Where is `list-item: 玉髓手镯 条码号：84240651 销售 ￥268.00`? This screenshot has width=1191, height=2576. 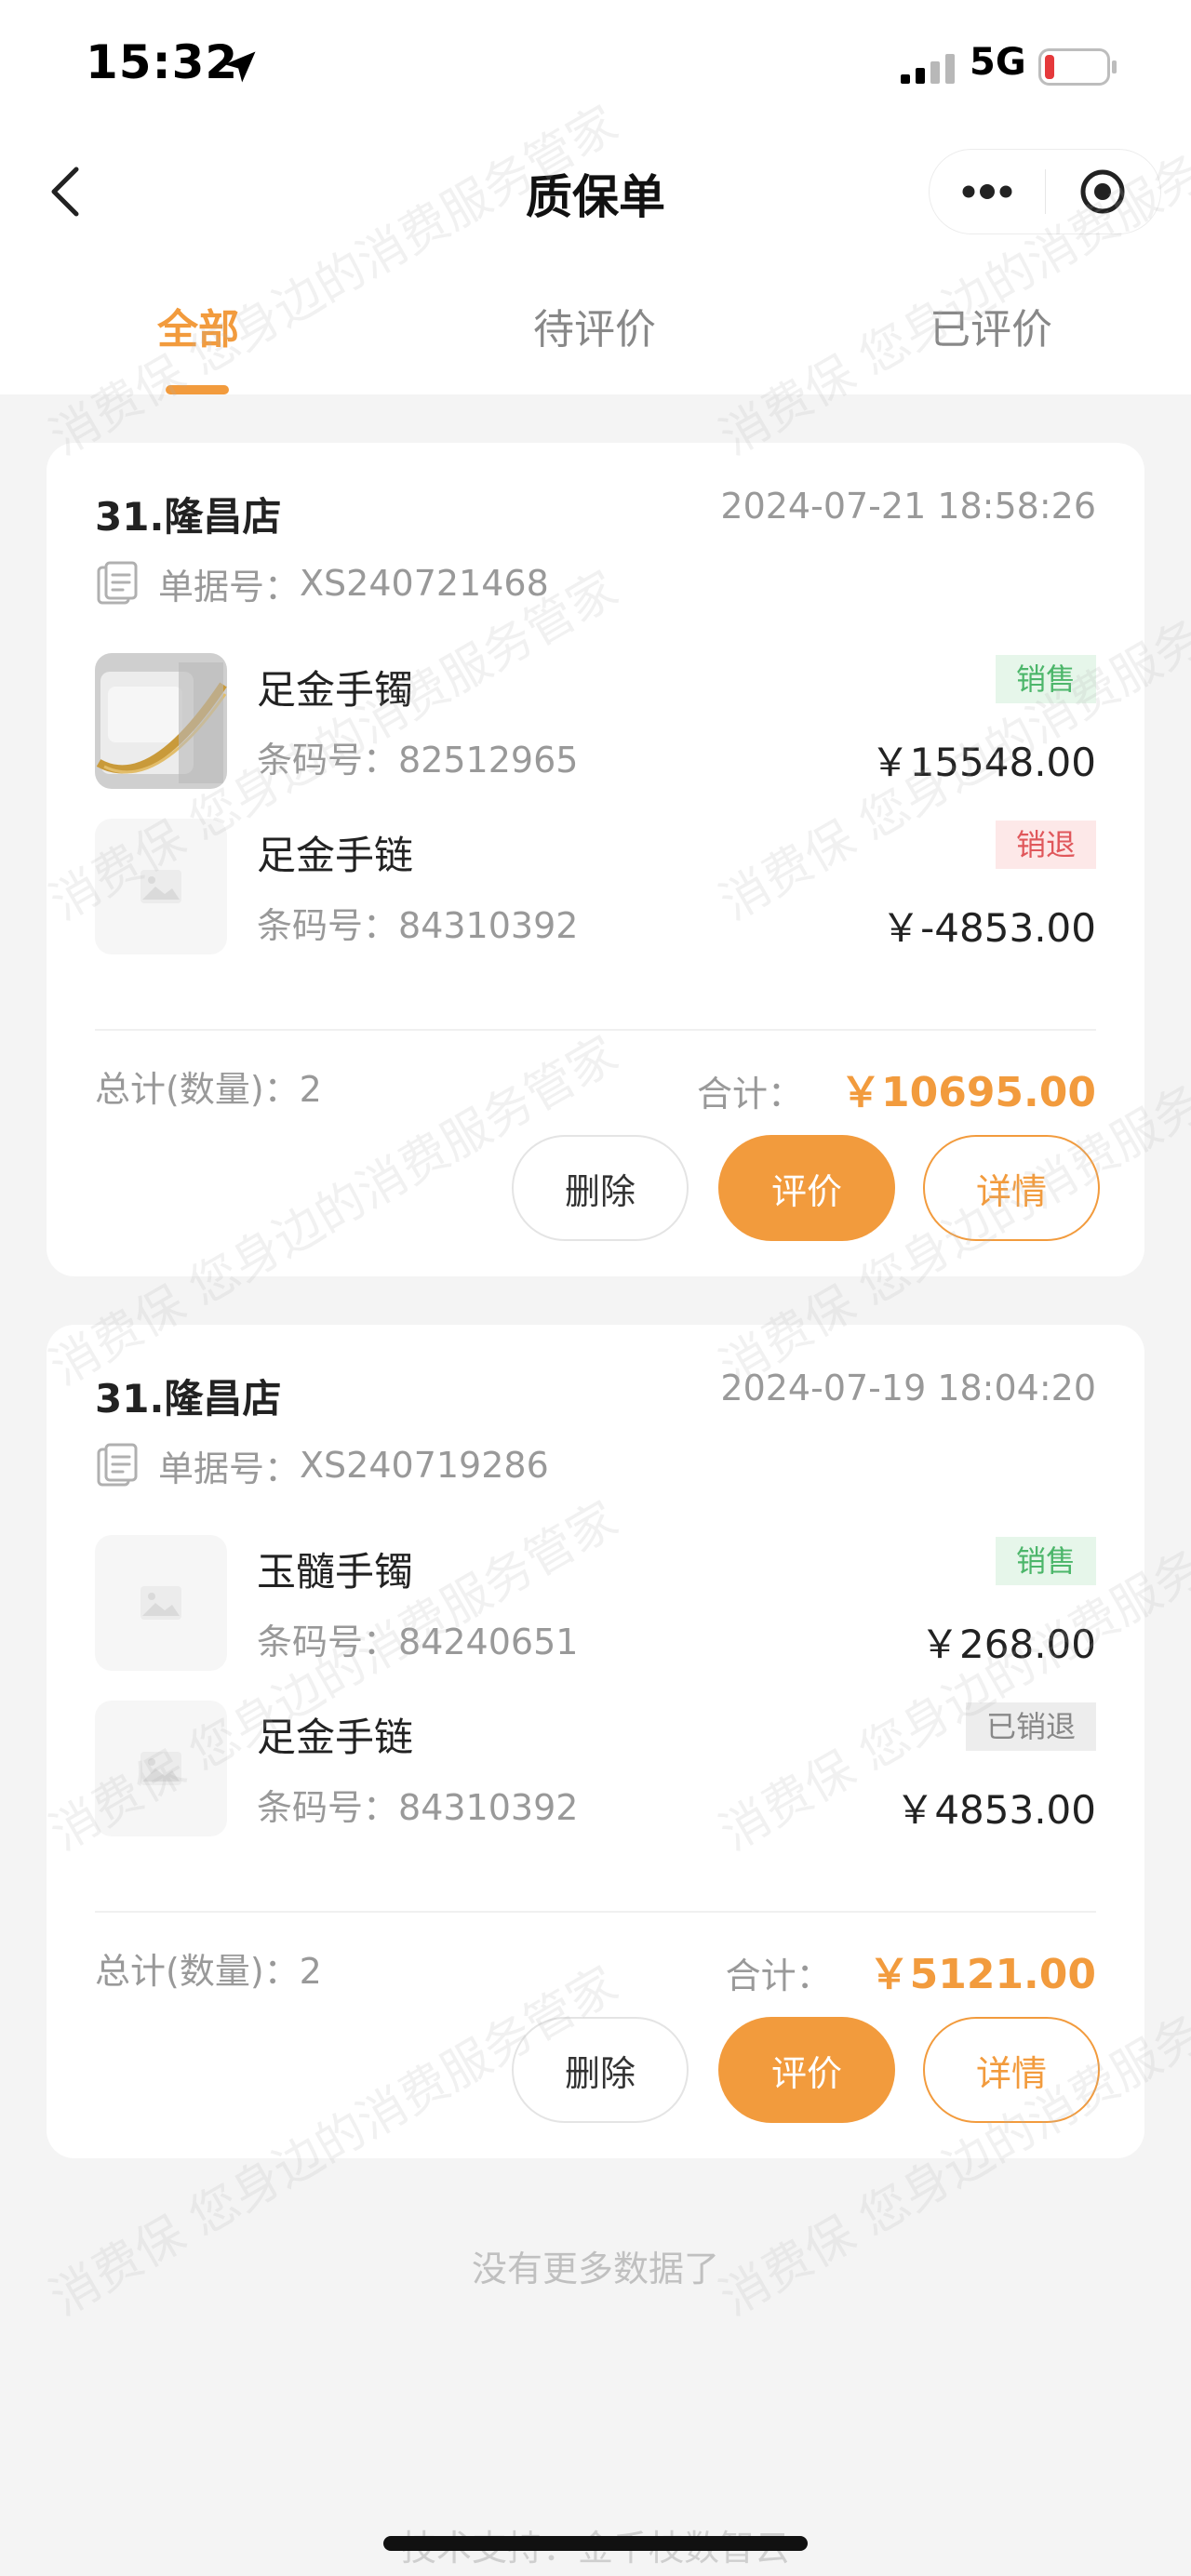 list-item: 玉髓手镯 条码号：84240651 销售 ￥268.00 is located at coordinates (595, 1603).